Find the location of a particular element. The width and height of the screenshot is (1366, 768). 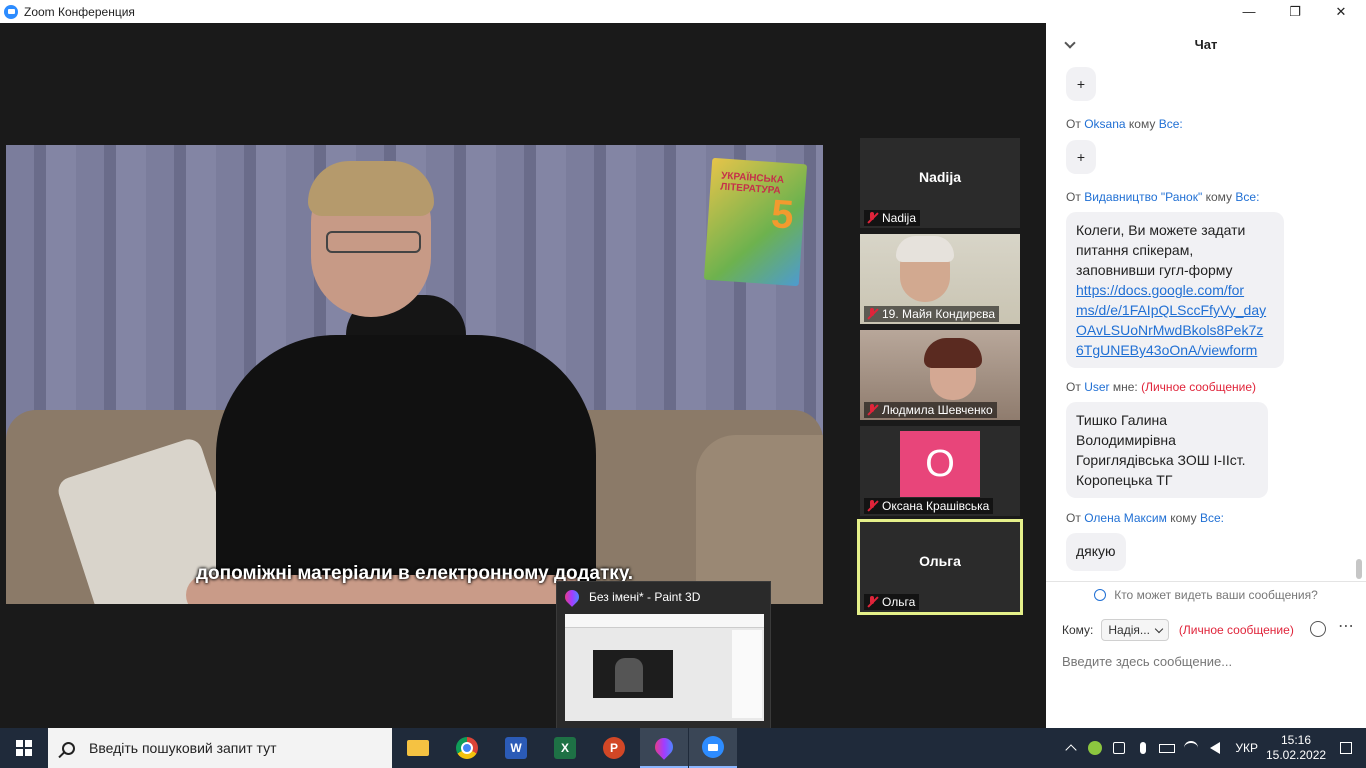

close-button: ✕ is located at coordinates (1341, 11).